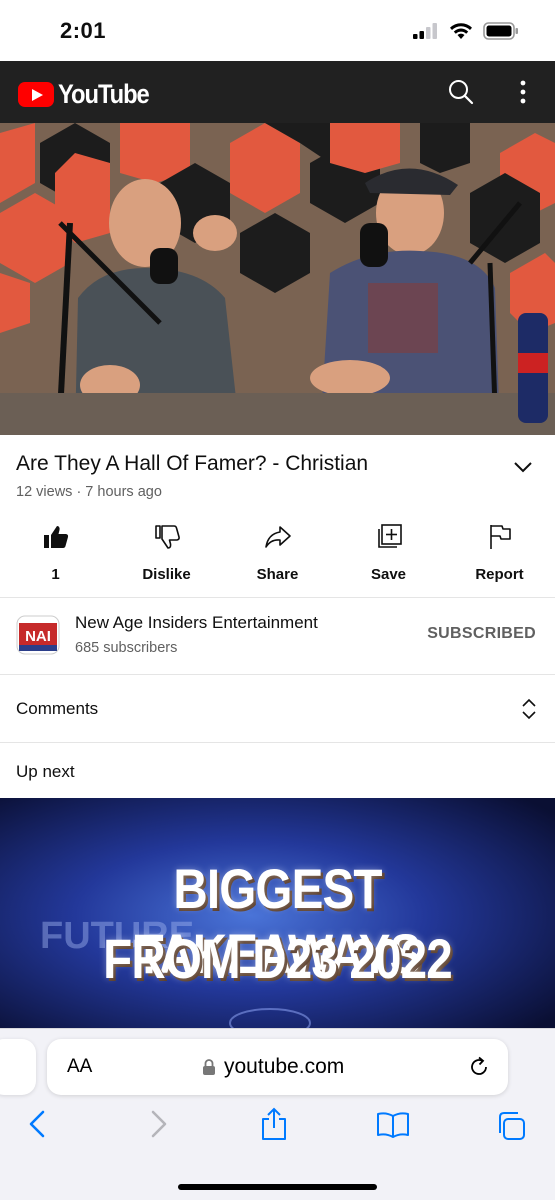 The width and height of the screenshot is (555, 1200). I want to click on expand-collapse-icon, so click(529, 709).